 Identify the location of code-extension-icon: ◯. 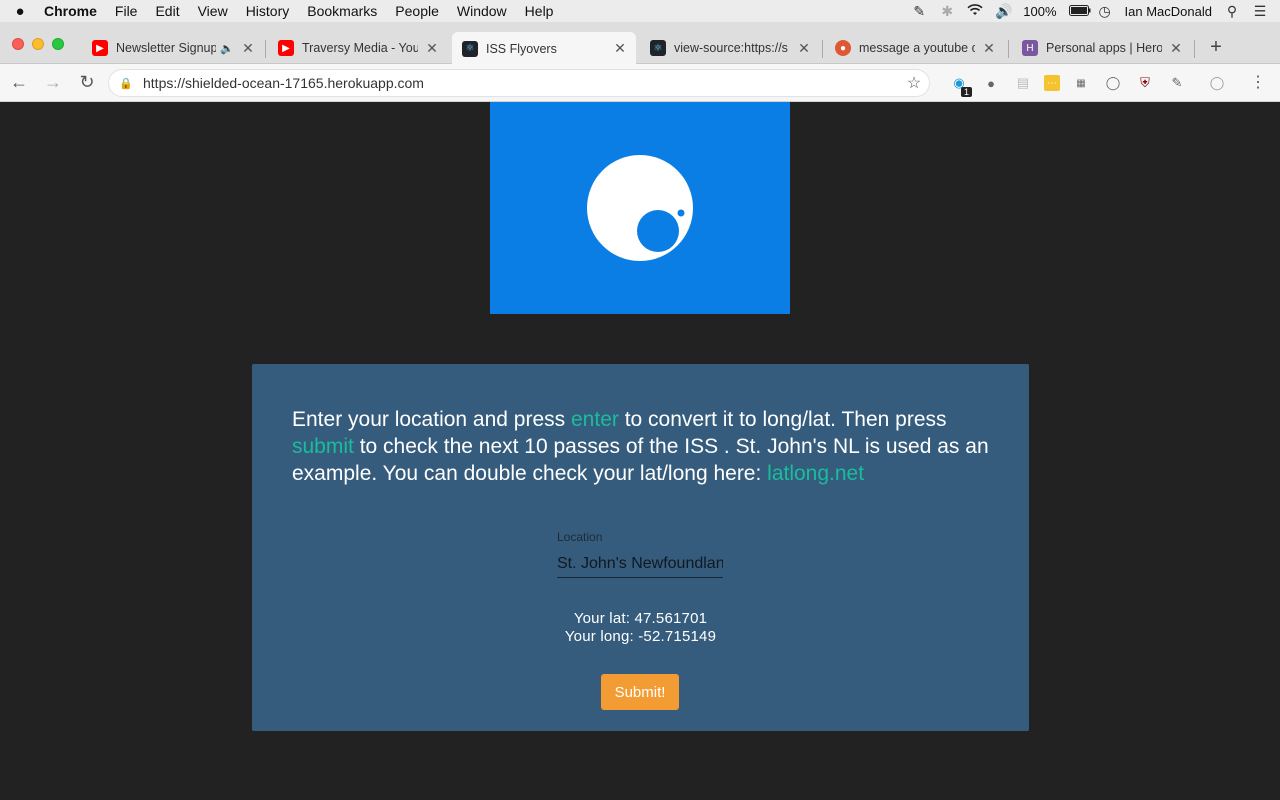
(1113, 83).